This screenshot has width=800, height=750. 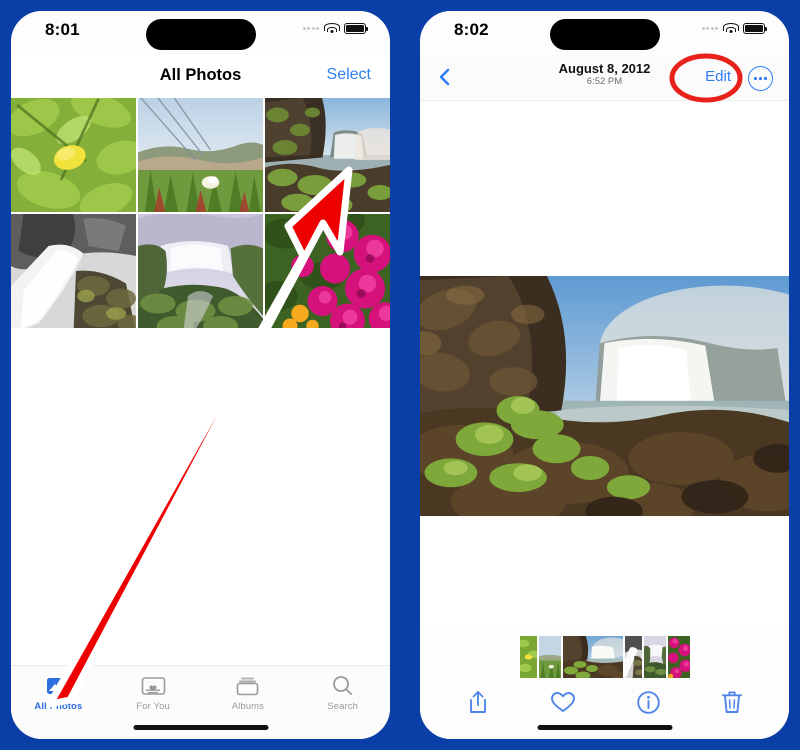 What do you see at coordinates (732, 702) in the screenshot?
I see `trash-icon` at bounding box center [732, 702].